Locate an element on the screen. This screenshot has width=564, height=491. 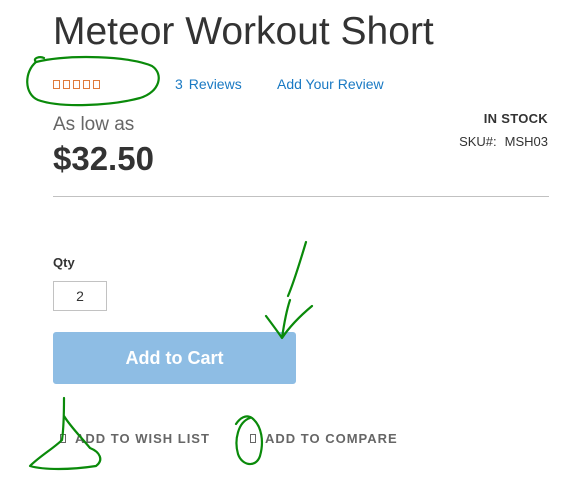
add-review-link: Add Your Review is located at coordinates (330, 84).